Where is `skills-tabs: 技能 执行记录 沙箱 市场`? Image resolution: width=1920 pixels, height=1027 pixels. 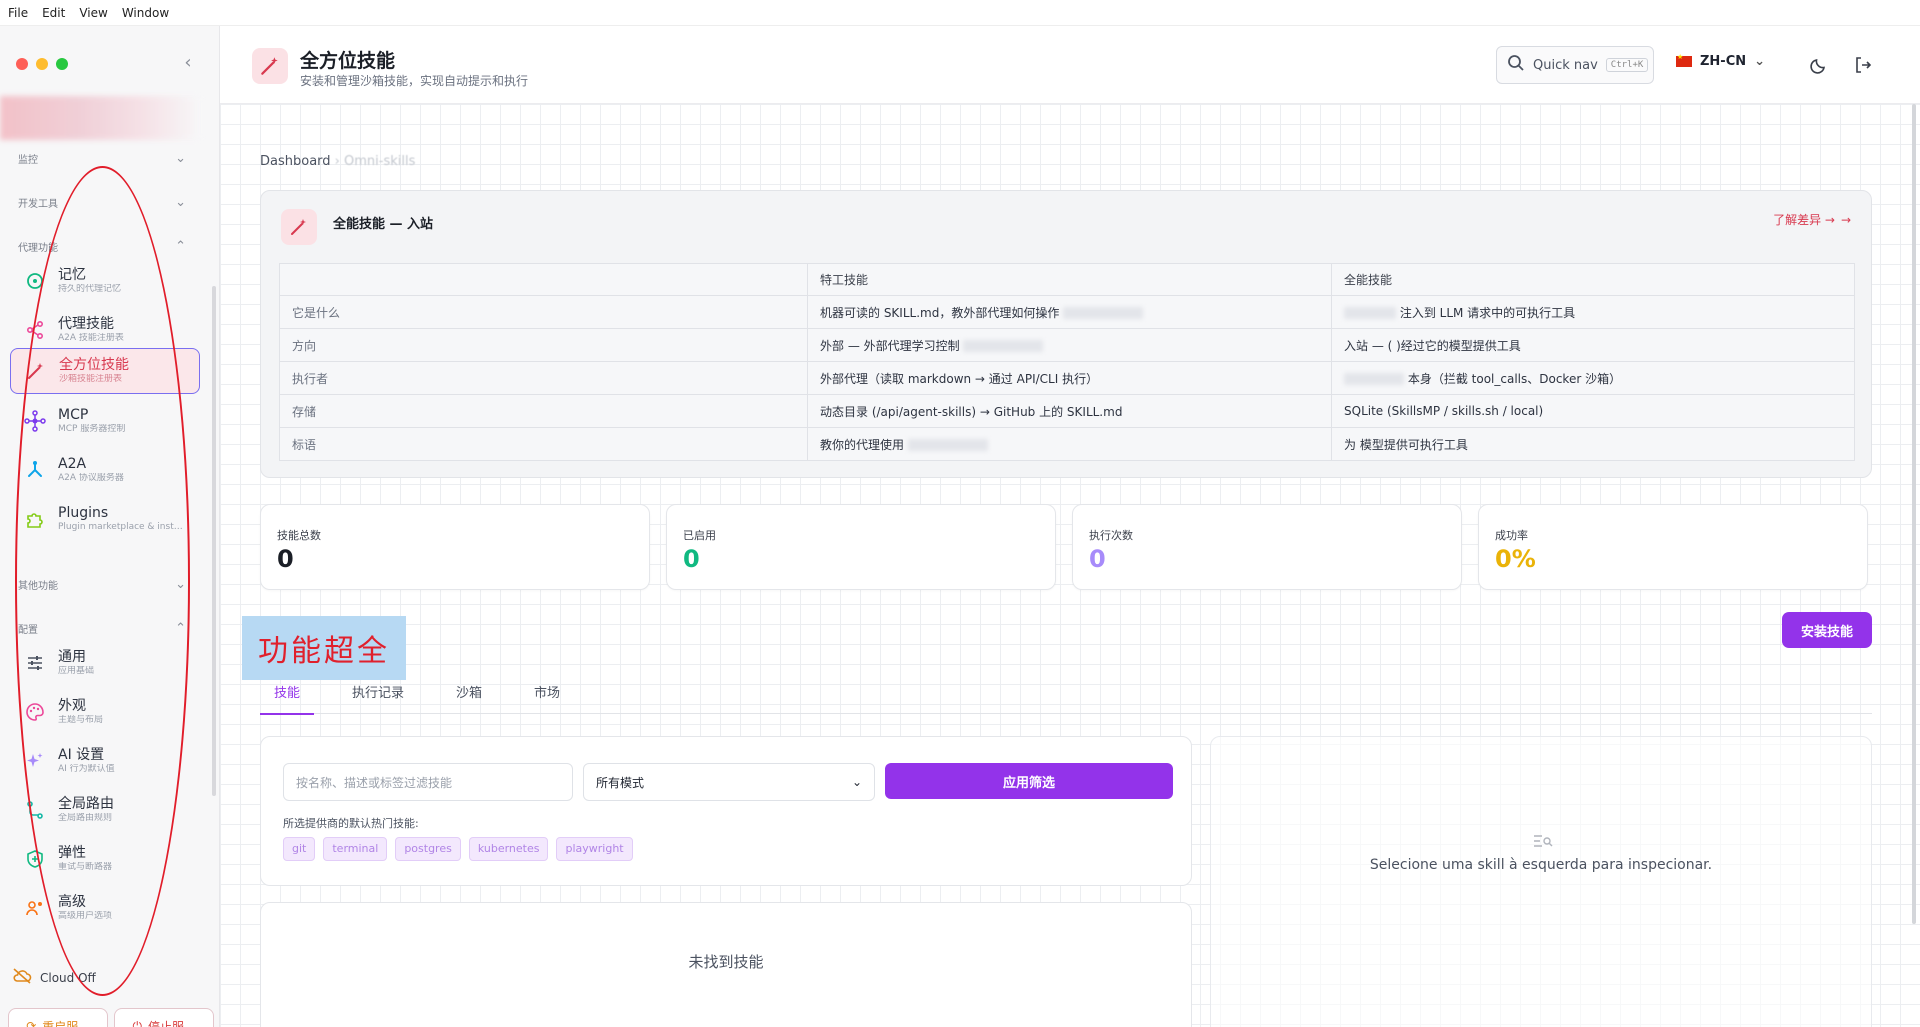
skills-tabs: 技能 执行记录 沙箱 市场 is located at coordinates (1066, 694).